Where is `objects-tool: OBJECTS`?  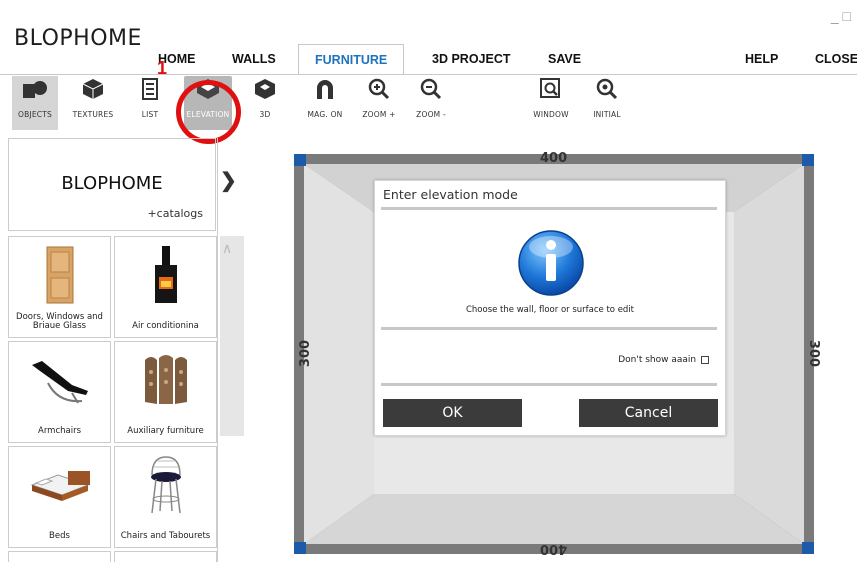 objects-tool: OBJECTS is located at coordinates (35, 103).